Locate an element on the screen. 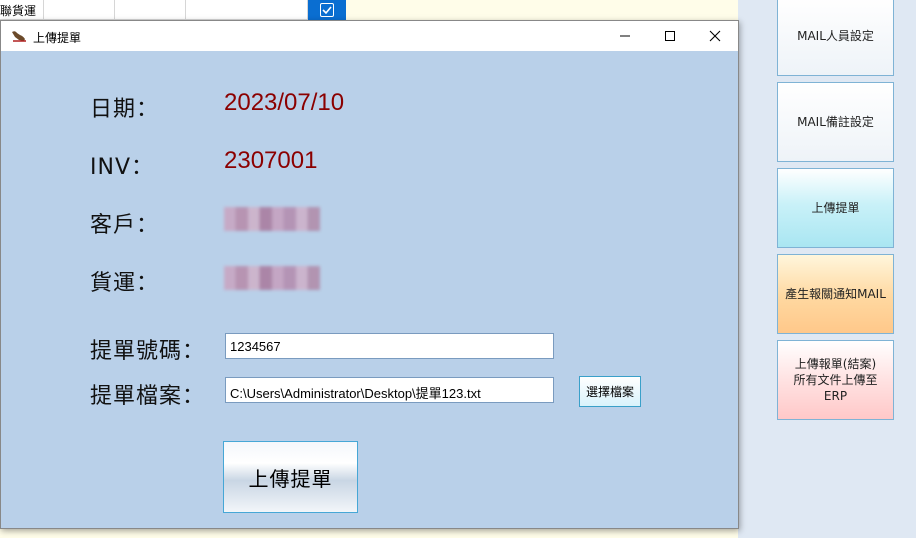 The width and height of the screenshot is (916, 538). bill-file-path-input: C:\Users\Administrator\Desktop\提單123.txt is located at coordinates (389, 390).